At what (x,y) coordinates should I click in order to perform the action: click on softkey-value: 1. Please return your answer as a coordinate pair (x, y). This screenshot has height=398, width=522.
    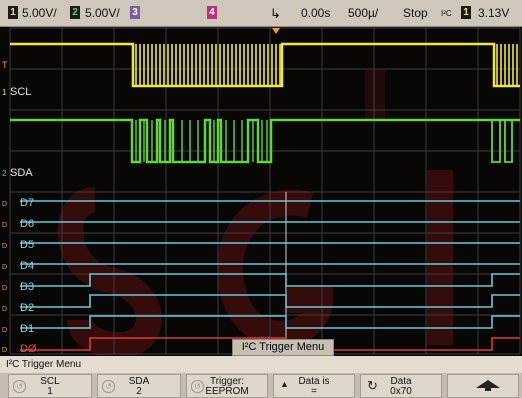
    Looking at the image, I should click on (50, 391).